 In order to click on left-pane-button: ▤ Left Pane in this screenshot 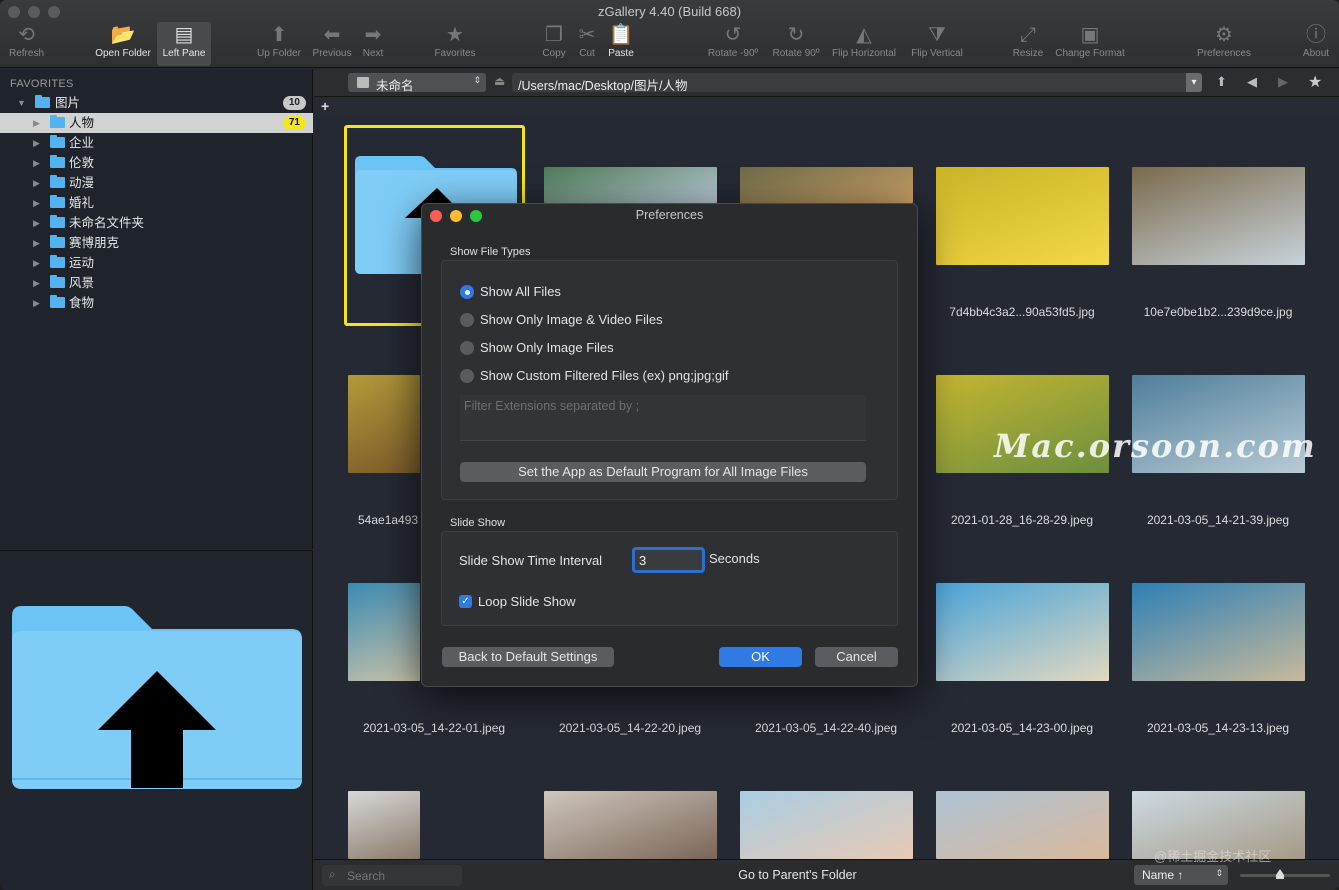, I will do `click(184, 44)`.